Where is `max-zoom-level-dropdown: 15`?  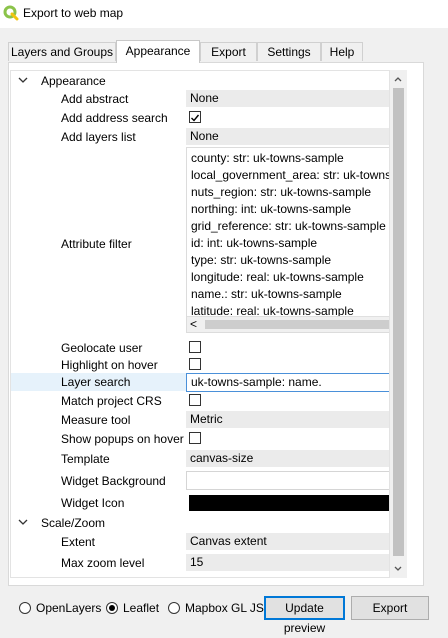
max-zoom-level-dropdown: 15 is located at coordinates (287, 562).